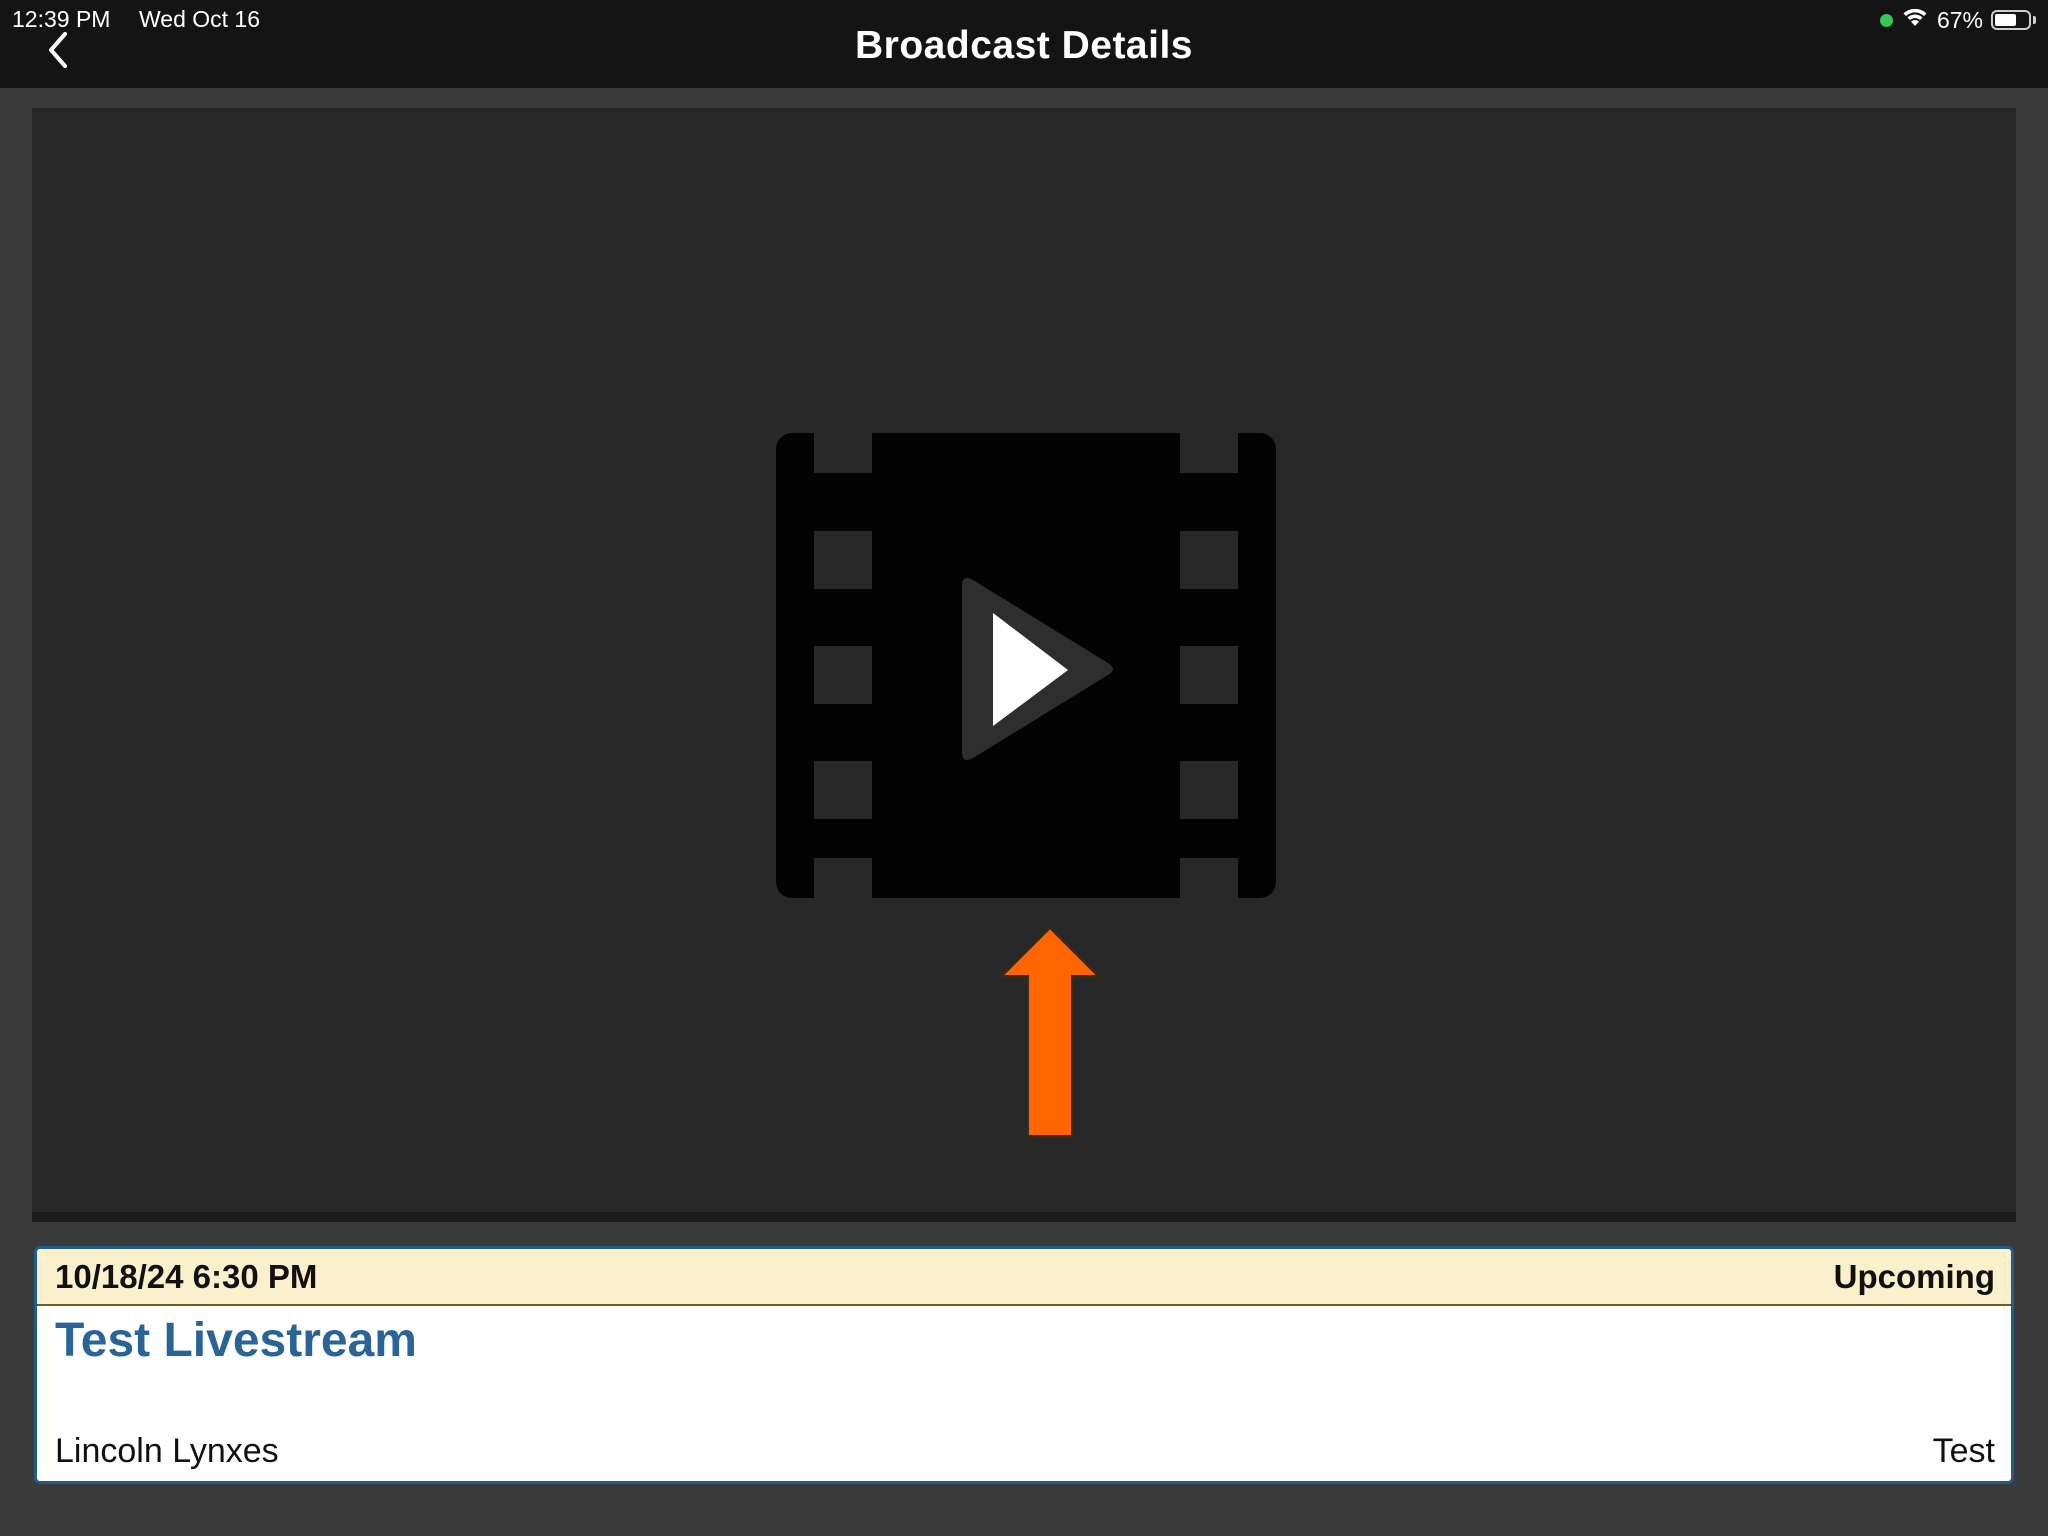 The height and width of the screenshot is (1536, 2048). What do you see at coordinates (1914, 1276) in the screenshot?
I see `broadcast-status: Upcoming` at bounding box center [1914, 1276].